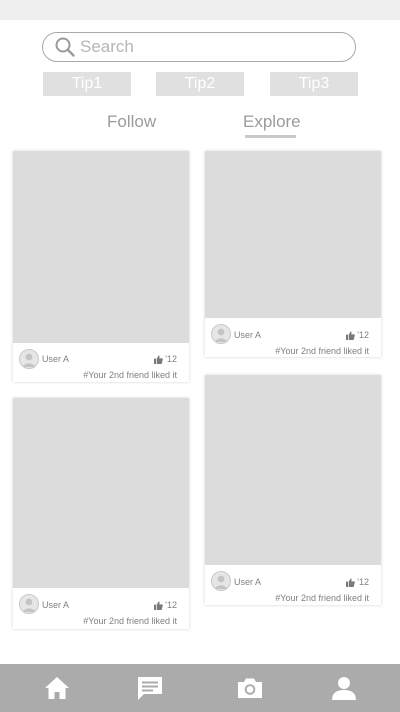  I want to click on home-icon, so click(57, 688).